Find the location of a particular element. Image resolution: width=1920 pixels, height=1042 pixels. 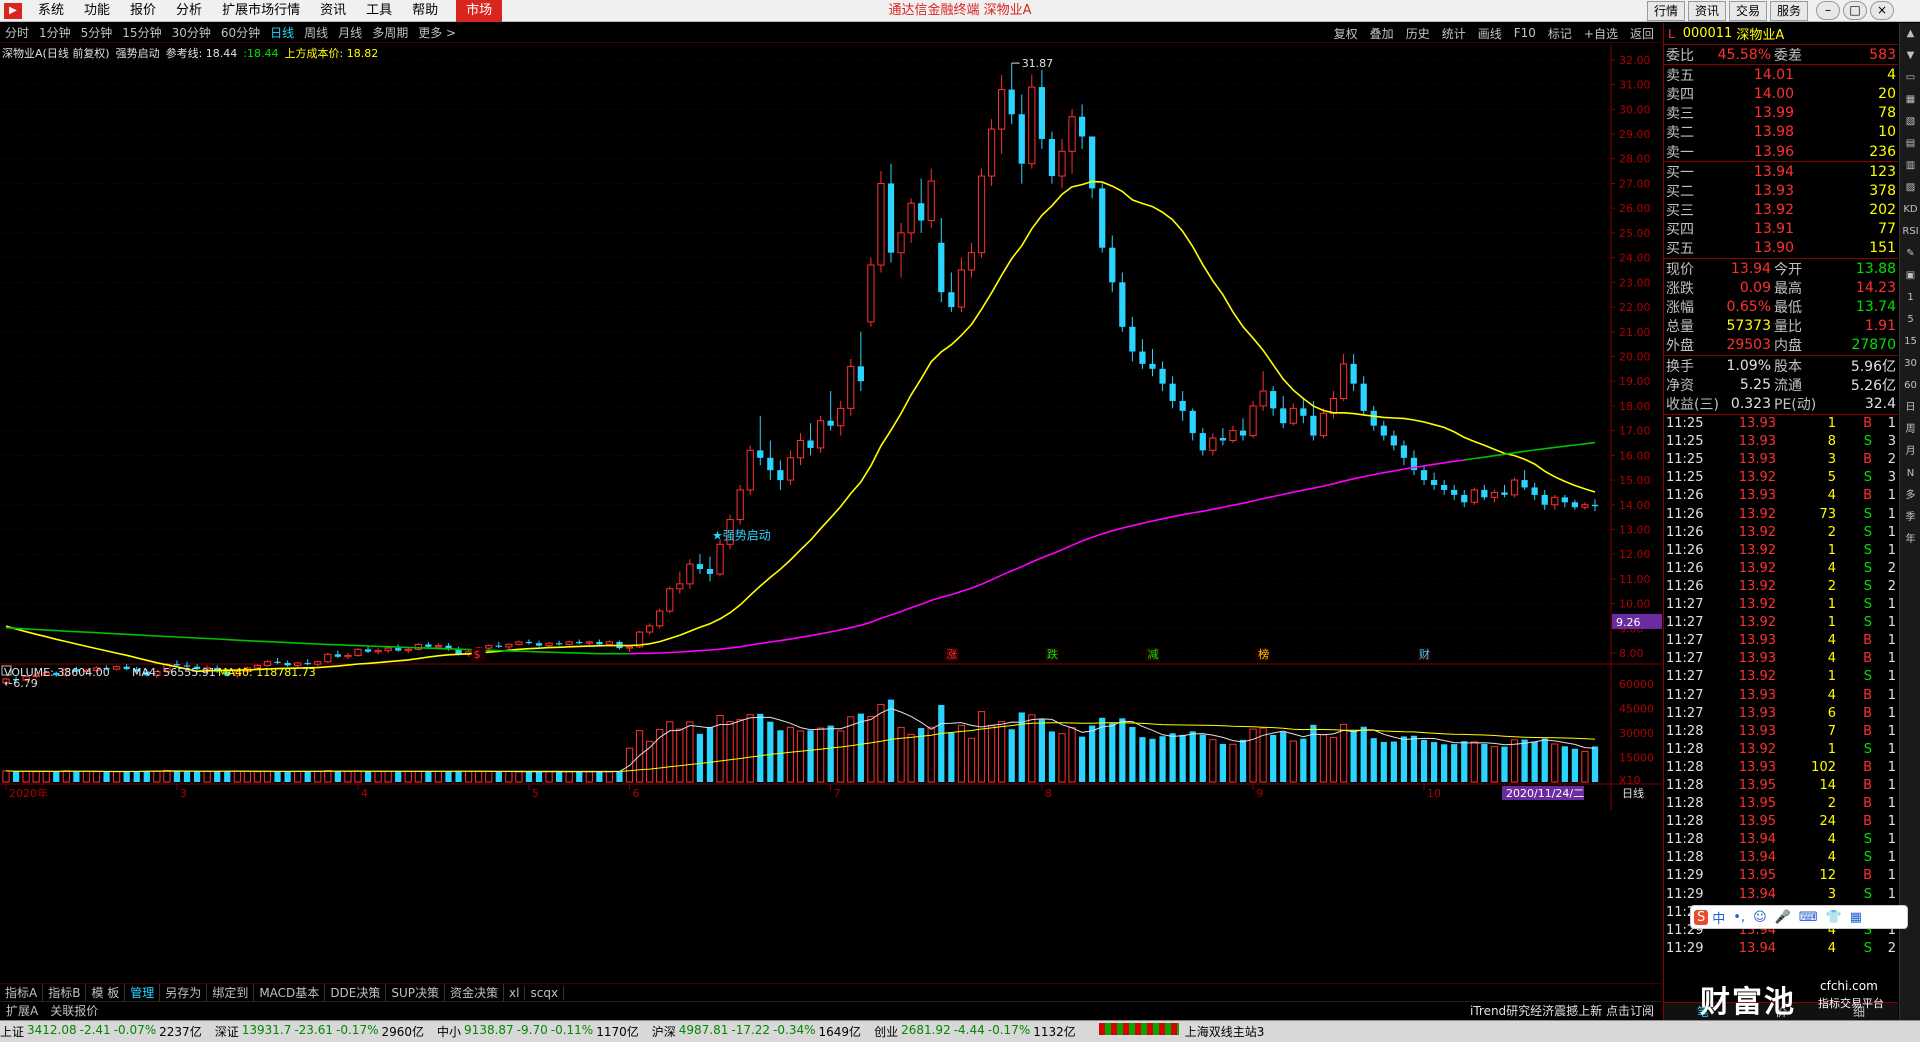

indicator-tab-8: SUP决策 is located at coordinates (416, 992).